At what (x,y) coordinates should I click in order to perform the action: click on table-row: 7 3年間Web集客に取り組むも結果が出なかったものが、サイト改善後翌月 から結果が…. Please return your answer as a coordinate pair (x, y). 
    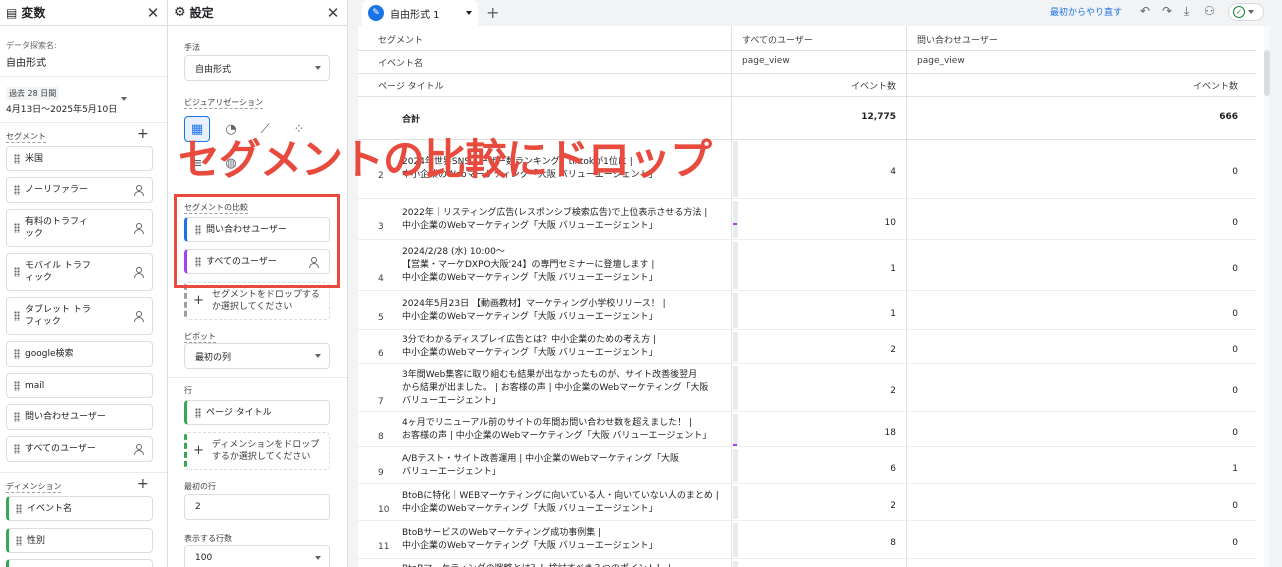
    Looking at the image, I should click on (807, 388).